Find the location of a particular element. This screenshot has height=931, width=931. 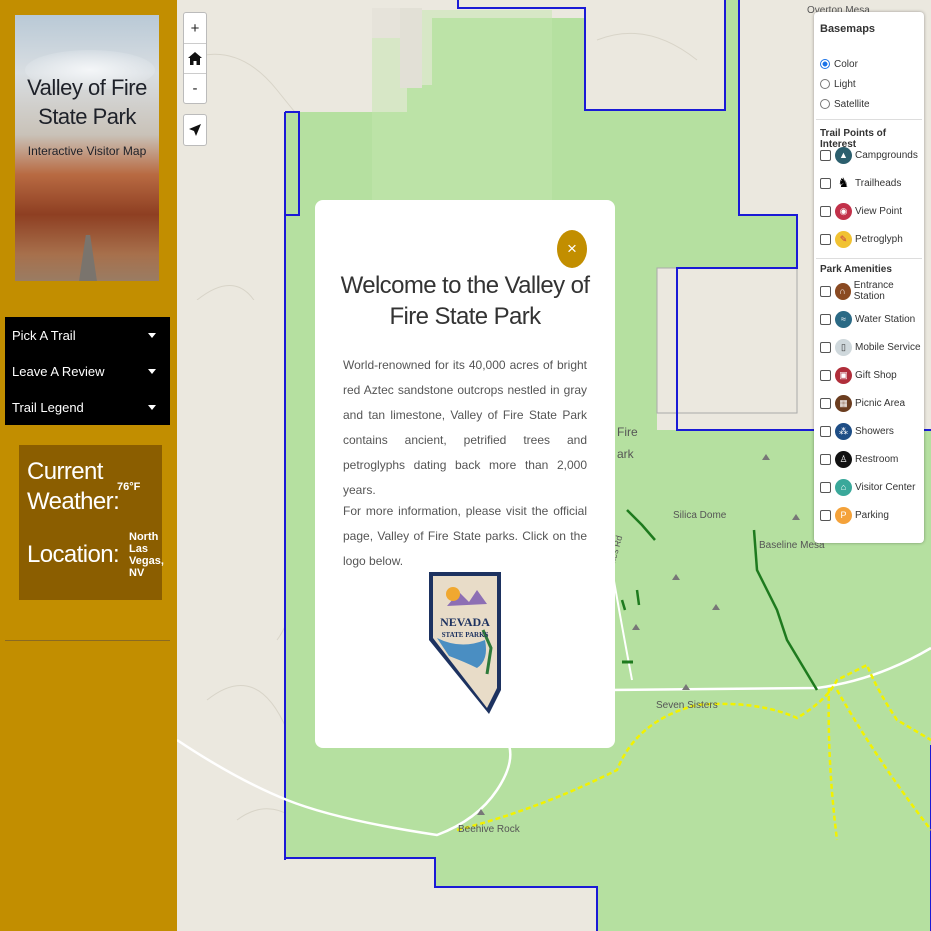

layer-petroglyph: ✎ Petroglyph is located at coordinates (861, 239).